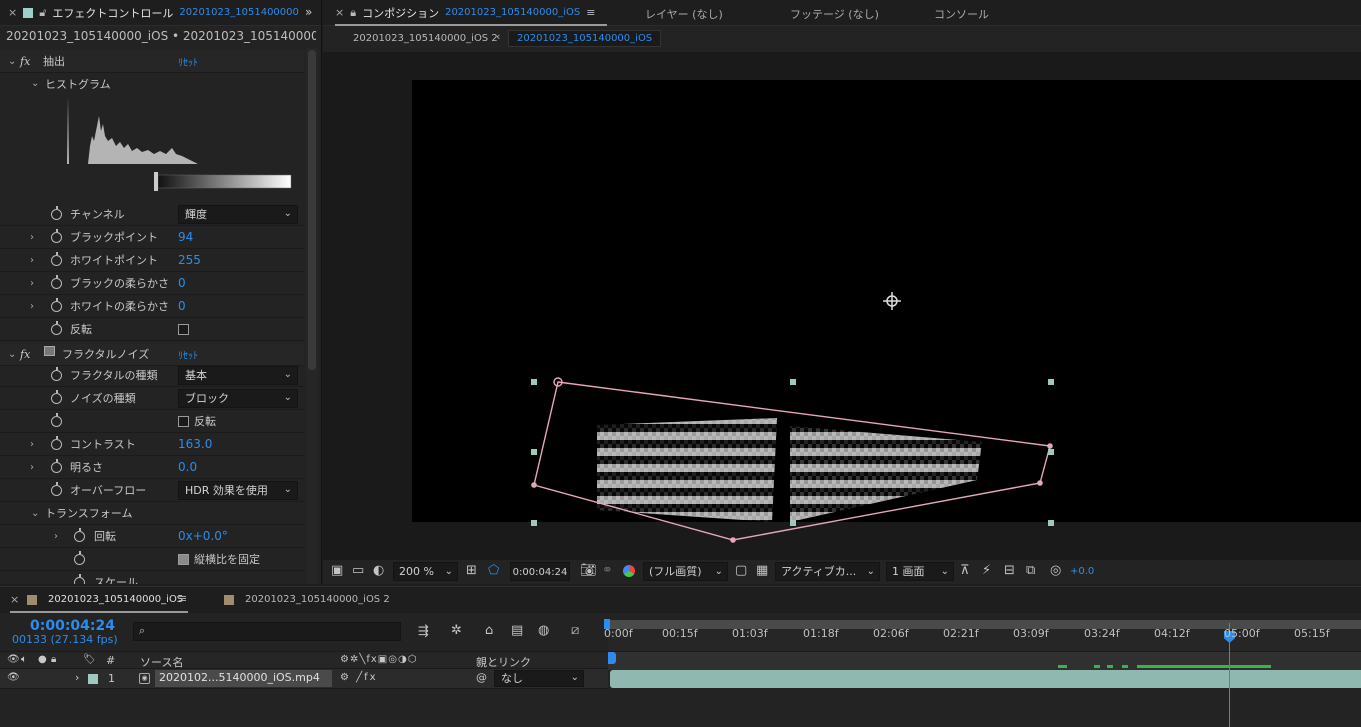 Image resolution: width=1361 pixels, height=727 pixels. I want to click on lock-aspect-checkbox, so click(183, 559).